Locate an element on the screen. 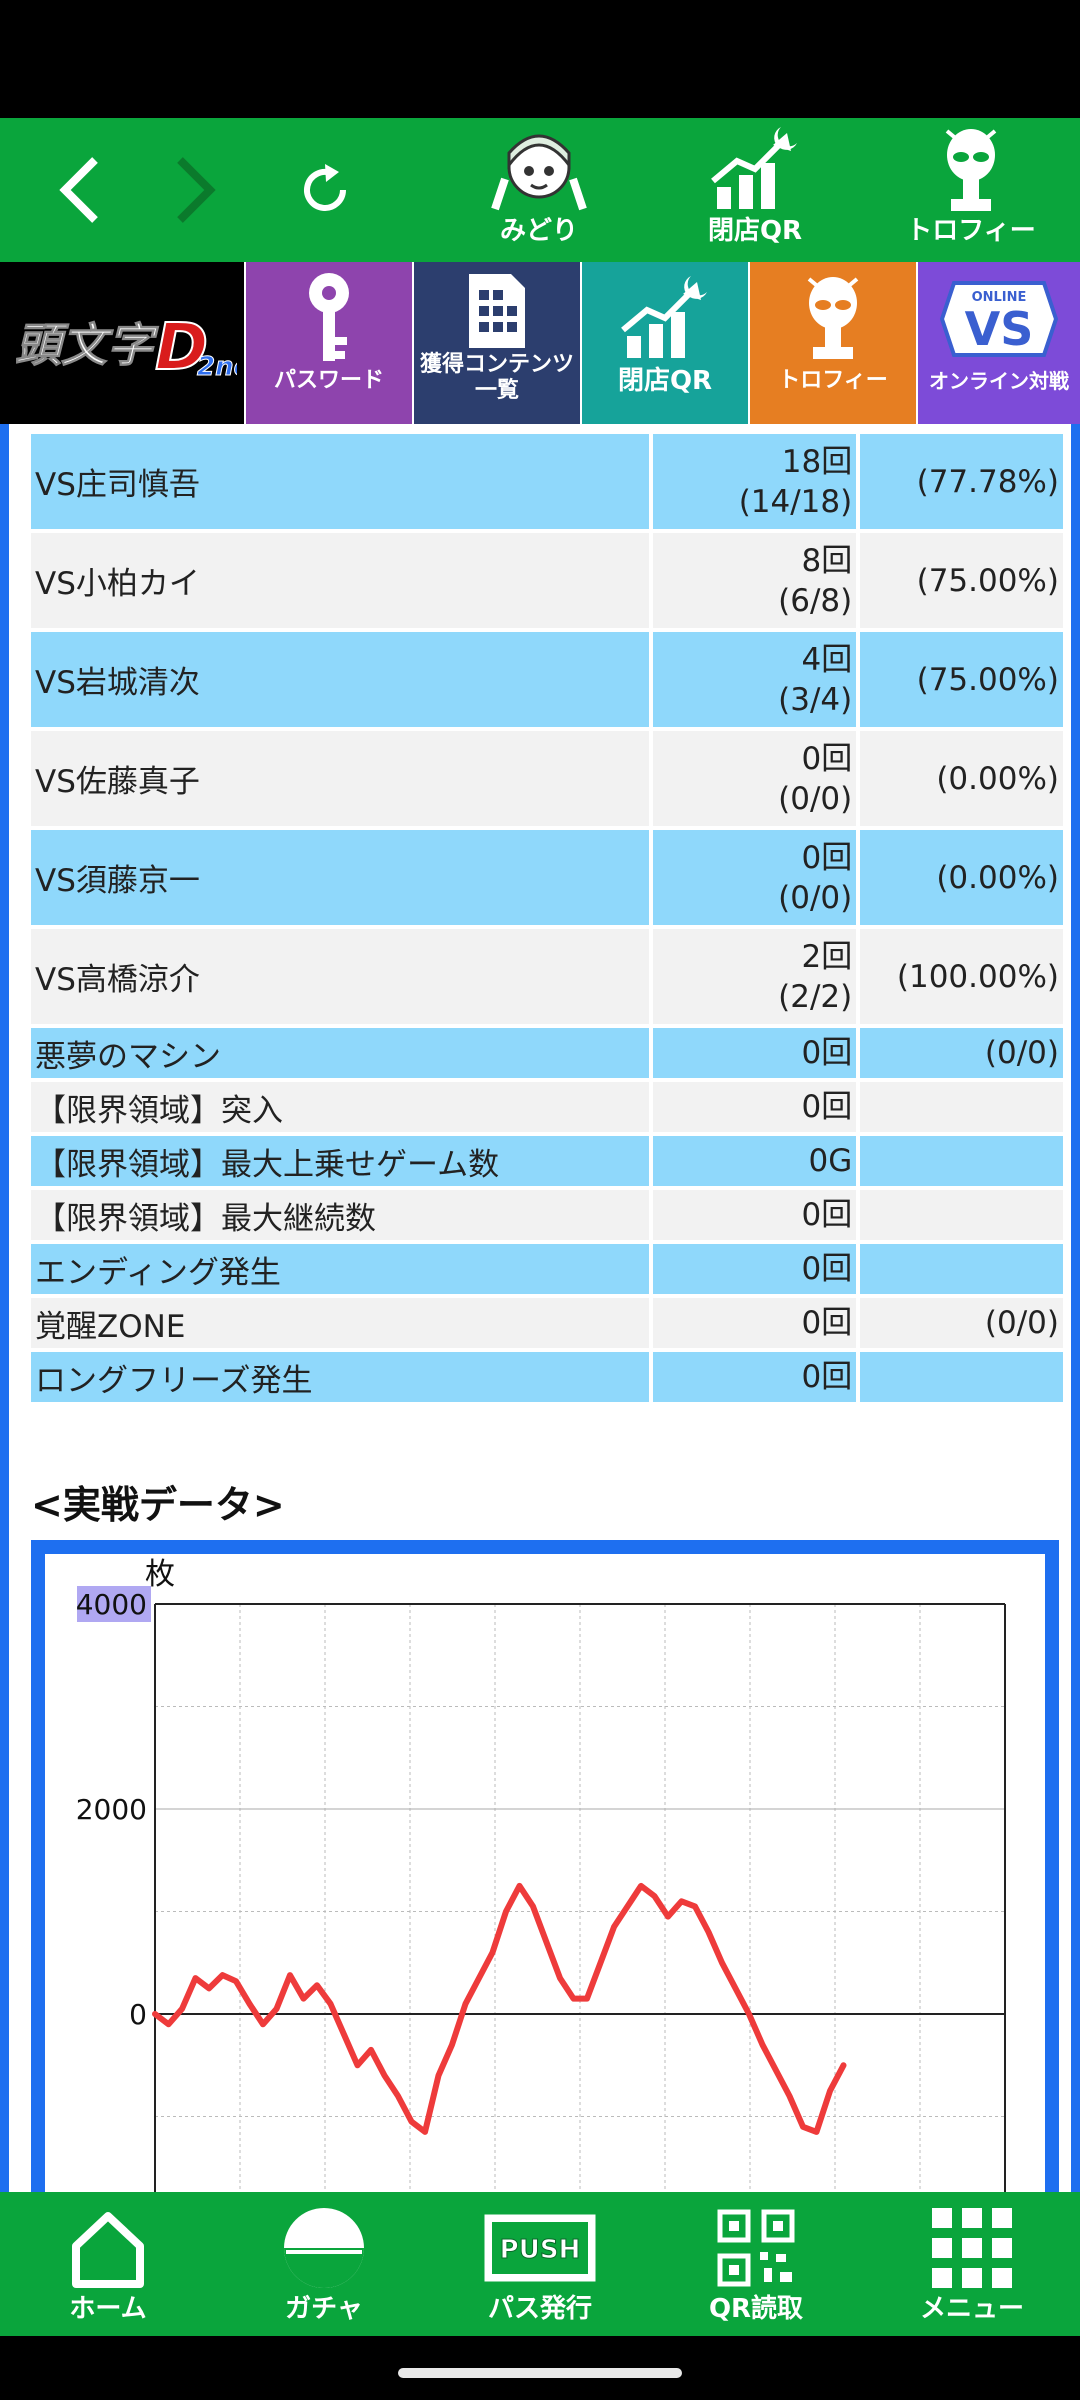 This screenshot has height=2400, width=1080. game-logo: 頭文字 D 2nd is located at coordinates (122, 343).